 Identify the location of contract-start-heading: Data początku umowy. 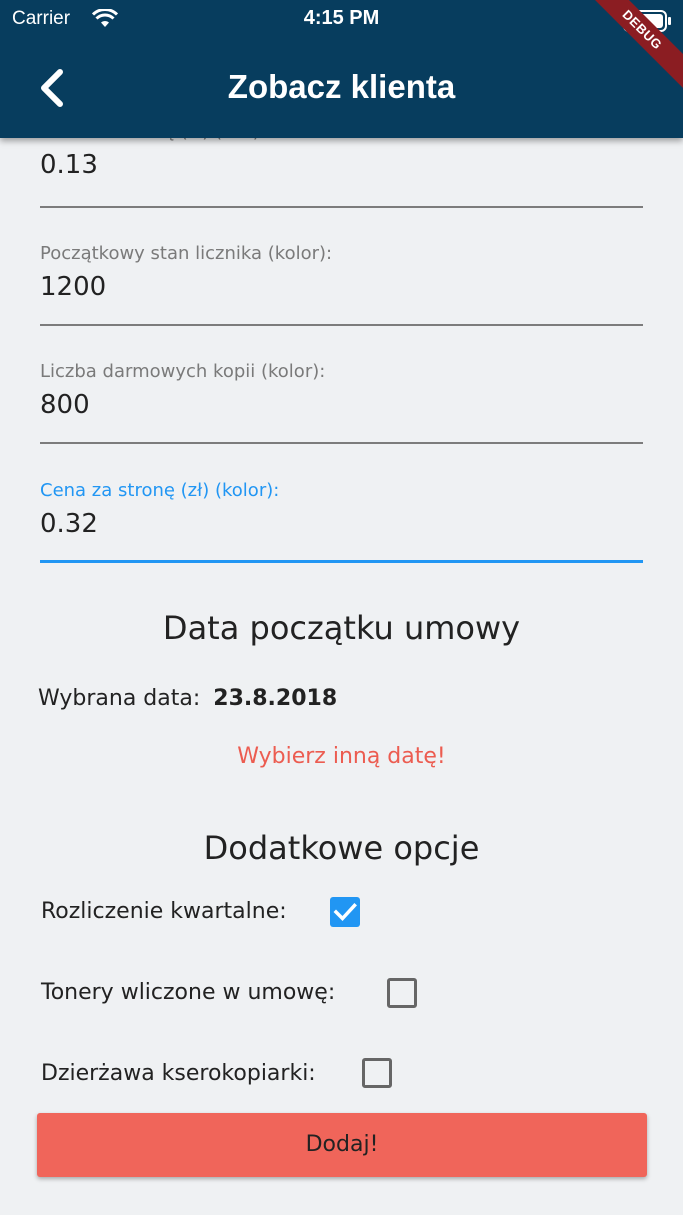
(341, 628).